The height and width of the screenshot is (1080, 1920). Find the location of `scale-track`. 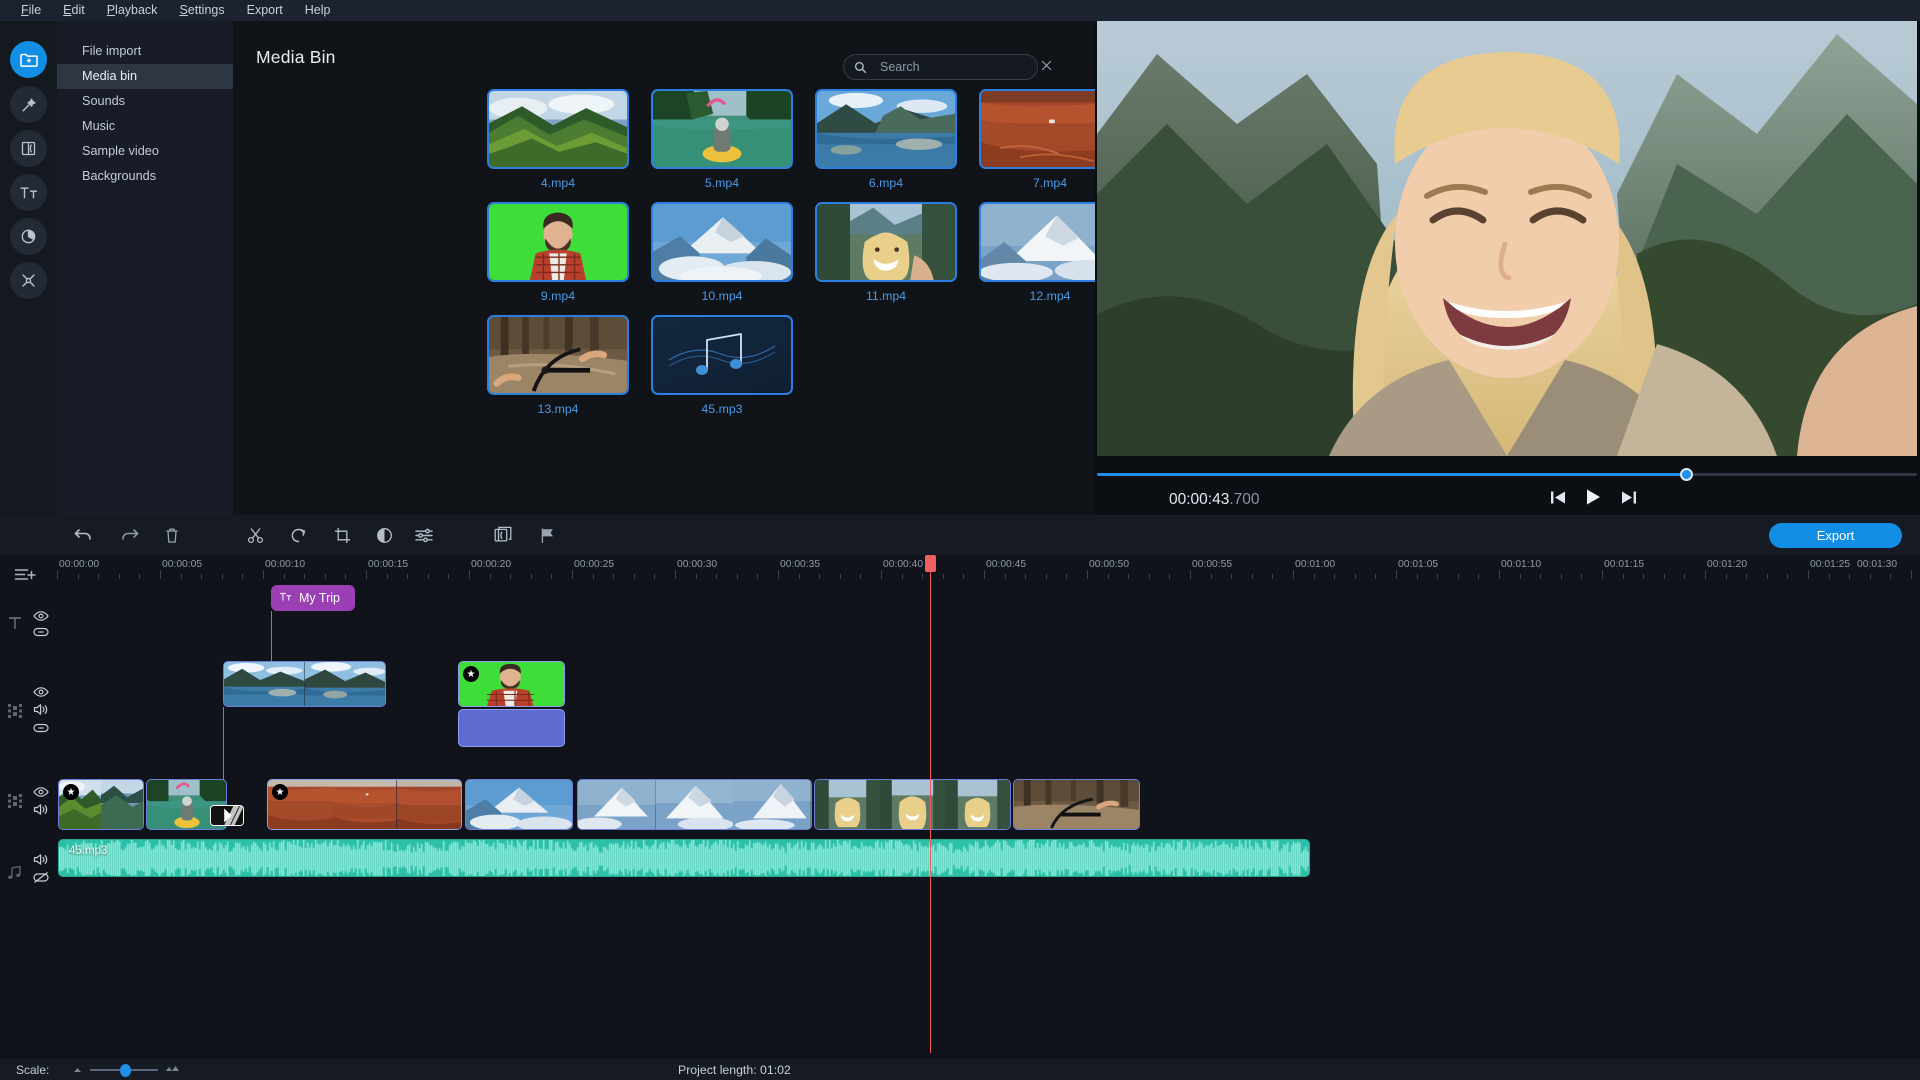

scale-track is located at coordinates (124, 1070).